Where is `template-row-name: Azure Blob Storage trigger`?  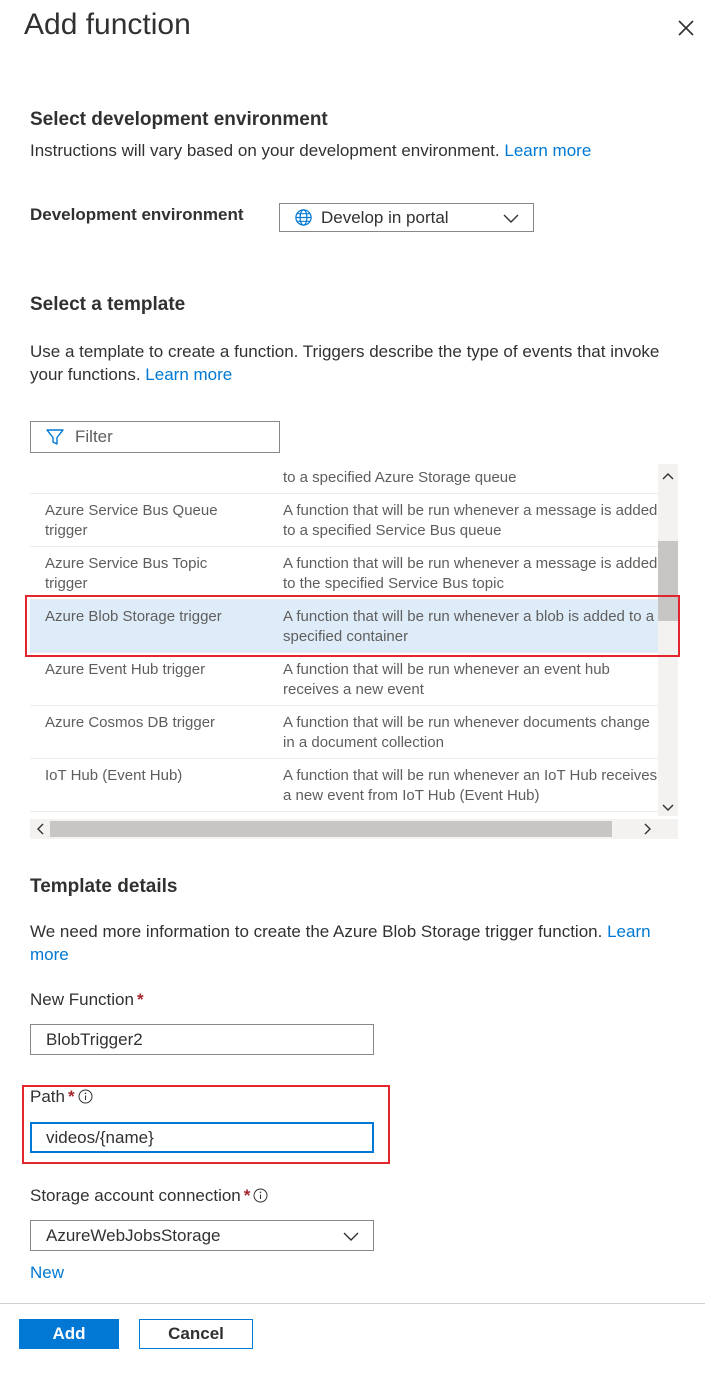
template-row-name: Azure Blob Storage trigger is located at coordinates (133, 616).